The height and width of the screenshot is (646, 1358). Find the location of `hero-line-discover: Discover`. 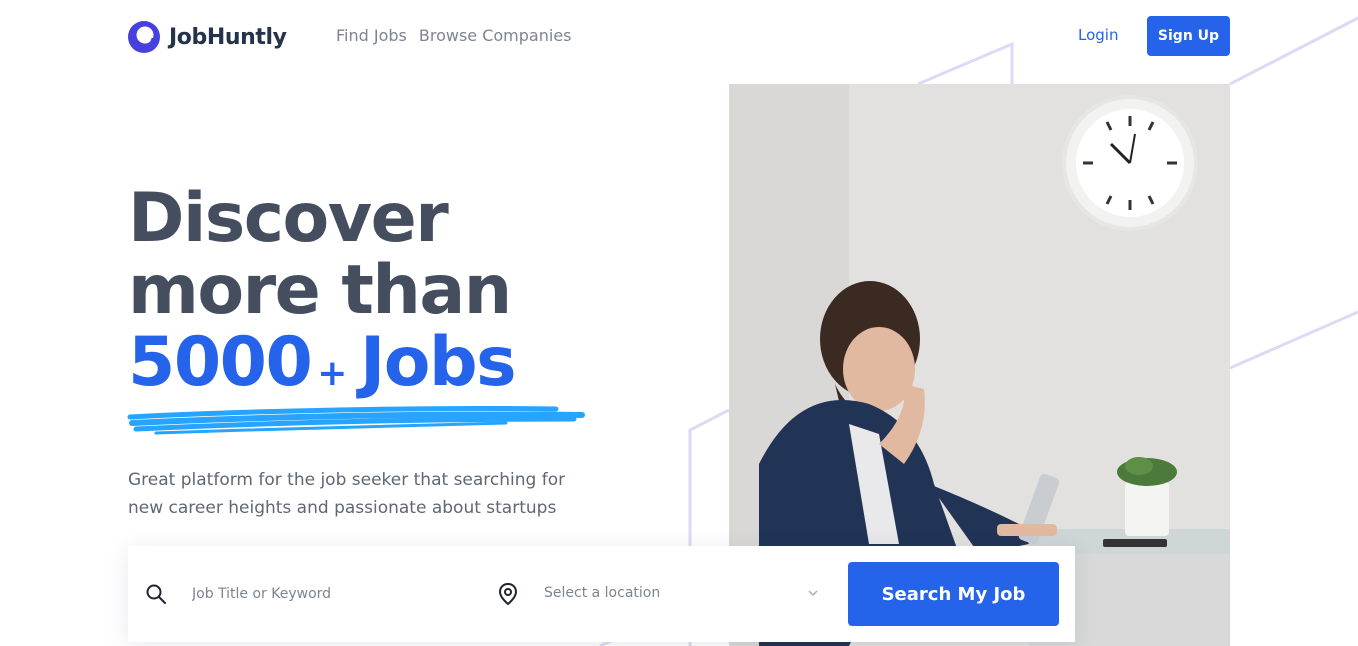

hero-line-discover: Discover is located at coordinates (288, 218).